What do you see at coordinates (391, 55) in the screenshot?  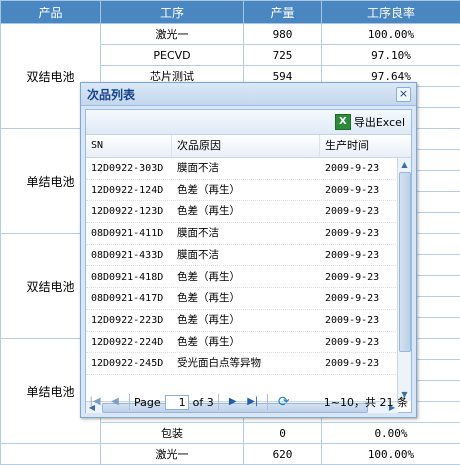 I see `yield-cell: 97.10%` at bounding box center [391, 55].